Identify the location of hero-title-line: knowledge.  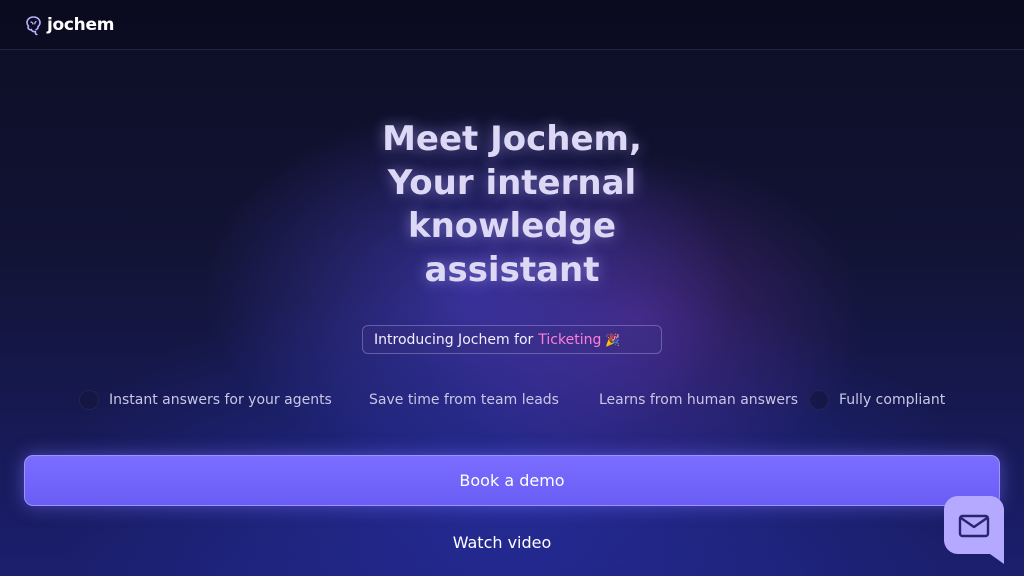
(512, 226).